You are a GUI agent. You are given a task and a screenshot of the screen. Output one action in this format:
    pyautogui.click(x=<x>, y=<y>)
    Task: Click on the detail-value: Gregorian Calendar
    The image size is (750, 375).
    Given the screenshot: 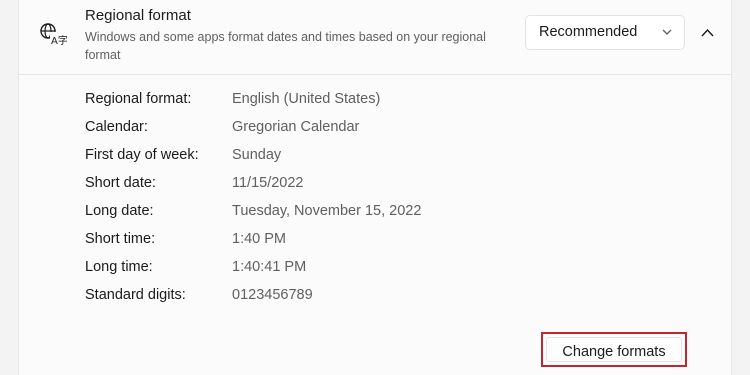 What is the action you would take?
    pyautogui.click(x=296, y=127)
    